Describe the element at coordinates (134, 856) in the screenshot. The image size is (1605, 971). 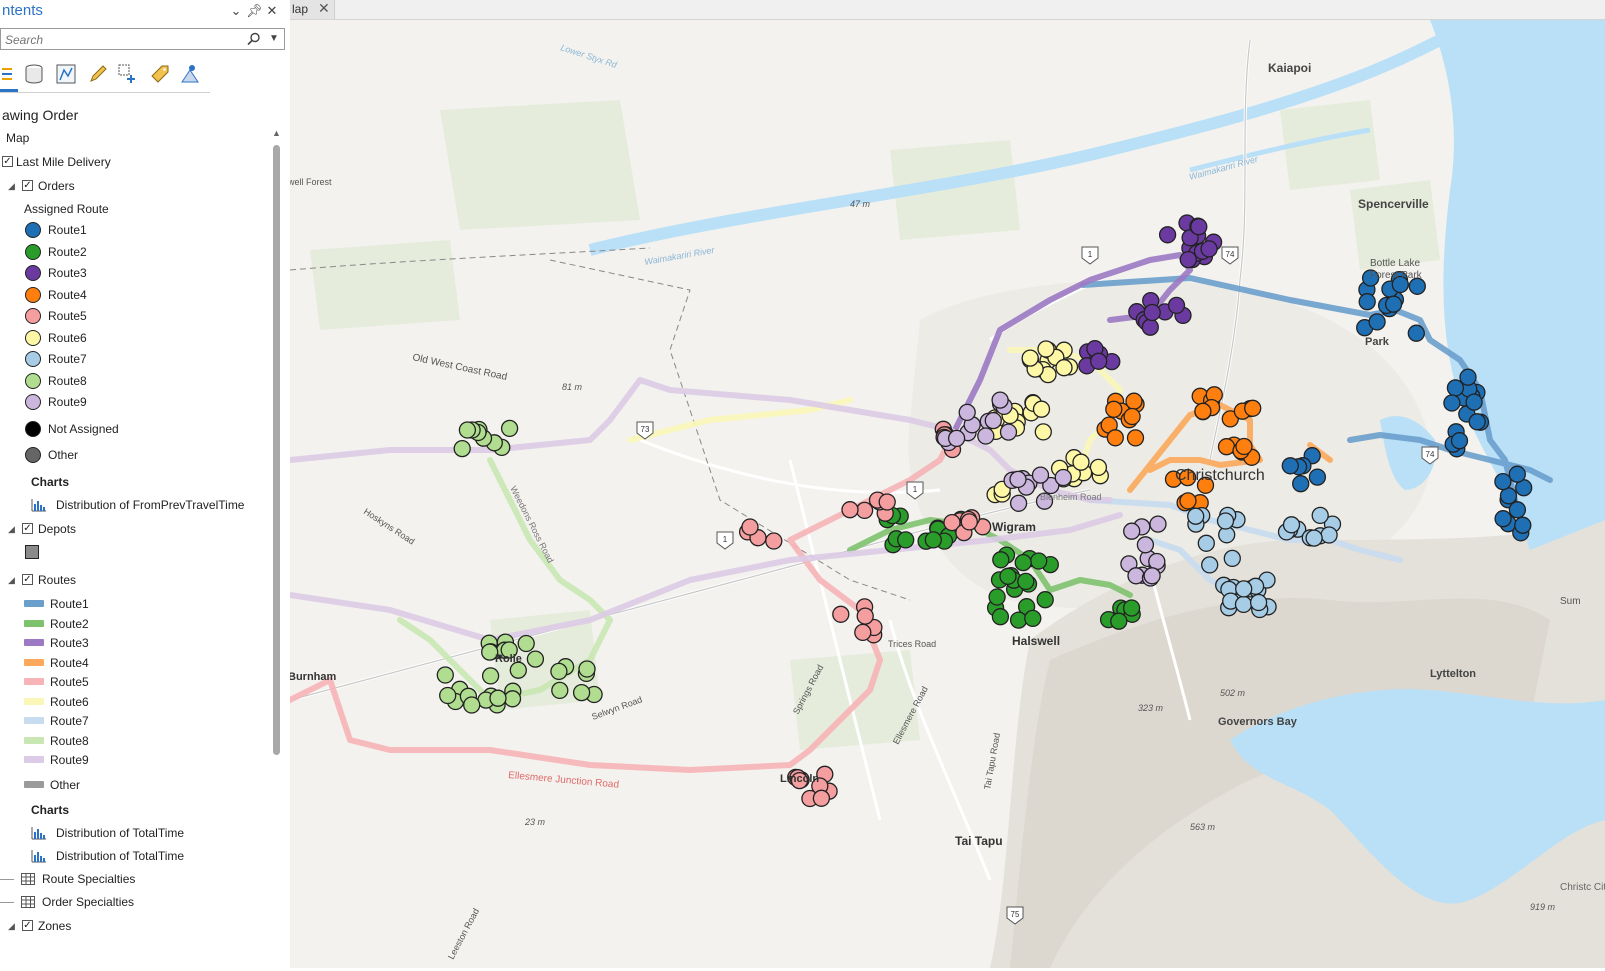
I see `chart-total-time-2: Distribution of TotalTime` at that location.